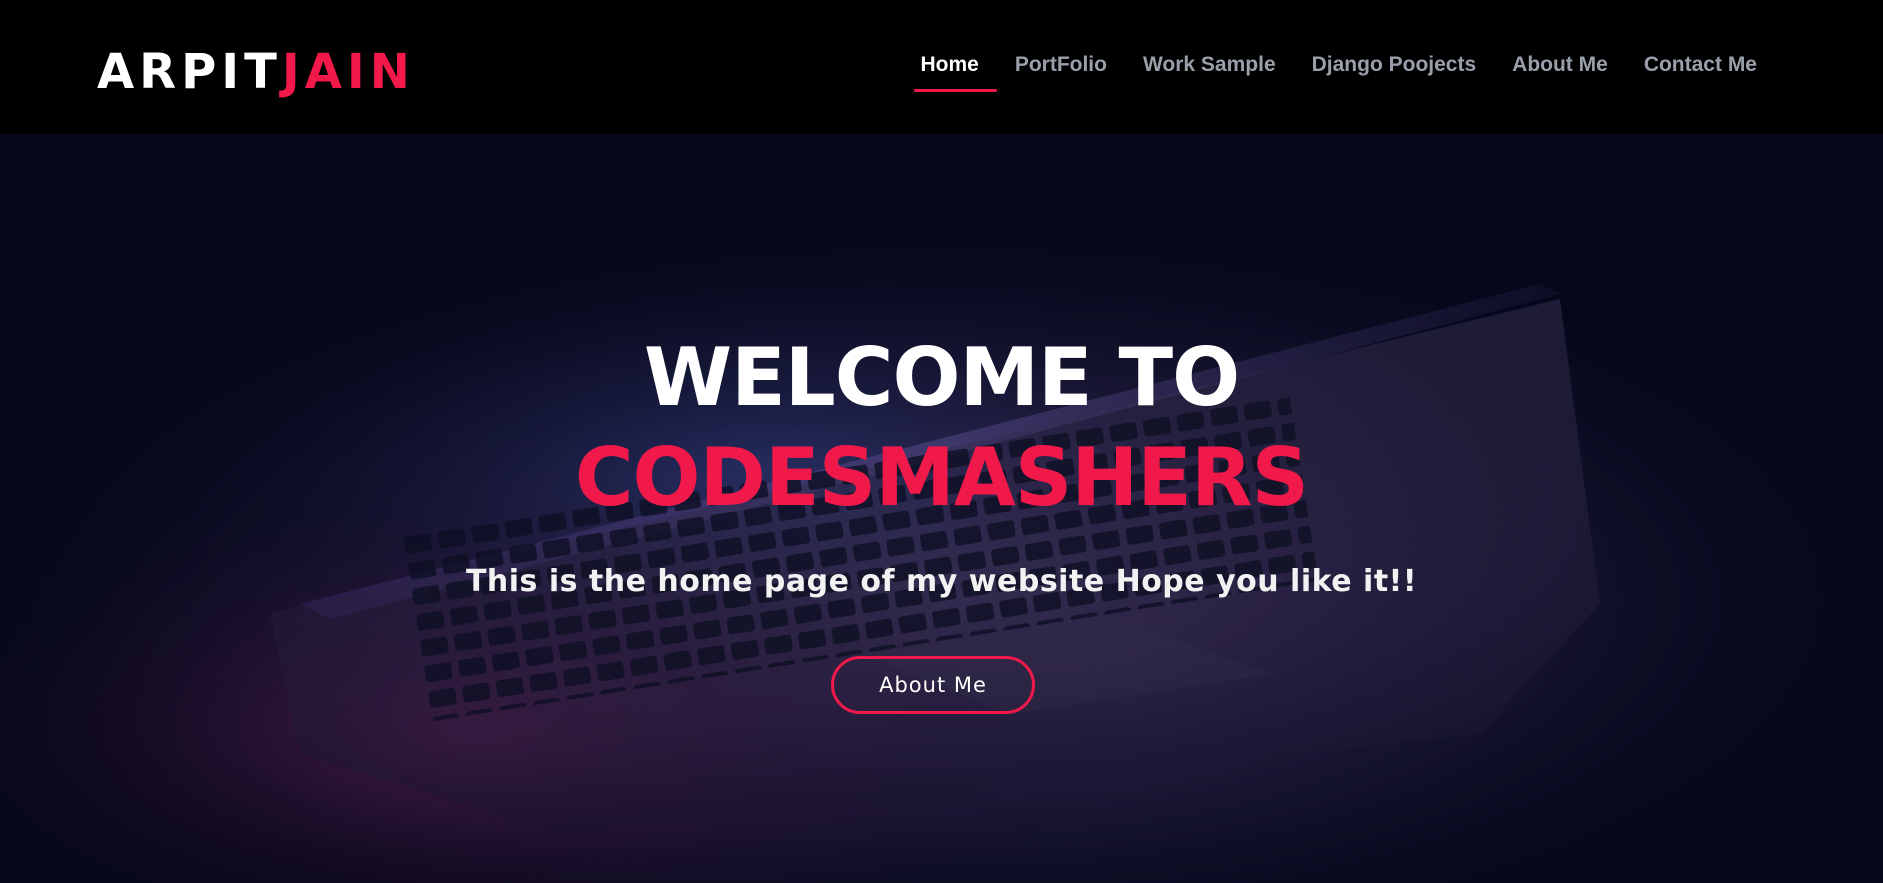 The image size is (1883, 883). What do you see at coordinates (1061, 69) in the screenshot?
I see `nav-portfolio: PortFolio` at bounding box center [1061, 69].